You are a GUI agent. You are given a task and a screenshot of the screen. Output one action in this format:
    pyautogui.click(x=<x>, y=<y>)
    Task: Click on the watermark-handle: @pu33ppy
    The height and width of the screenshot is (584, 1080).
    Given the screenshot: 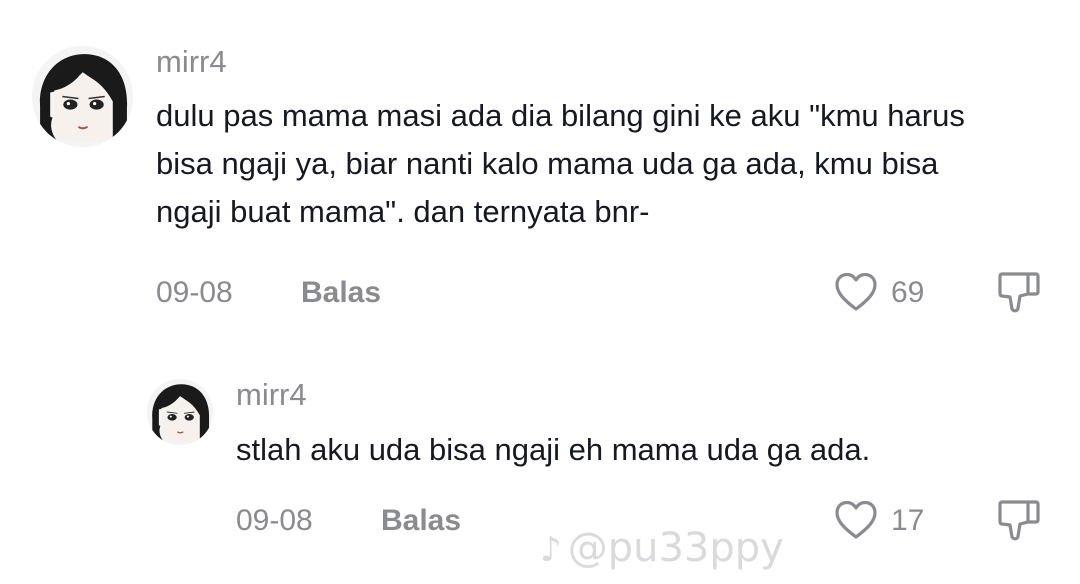 What is the action you would take?
    pyautogui.click(x=675, y=548)
    